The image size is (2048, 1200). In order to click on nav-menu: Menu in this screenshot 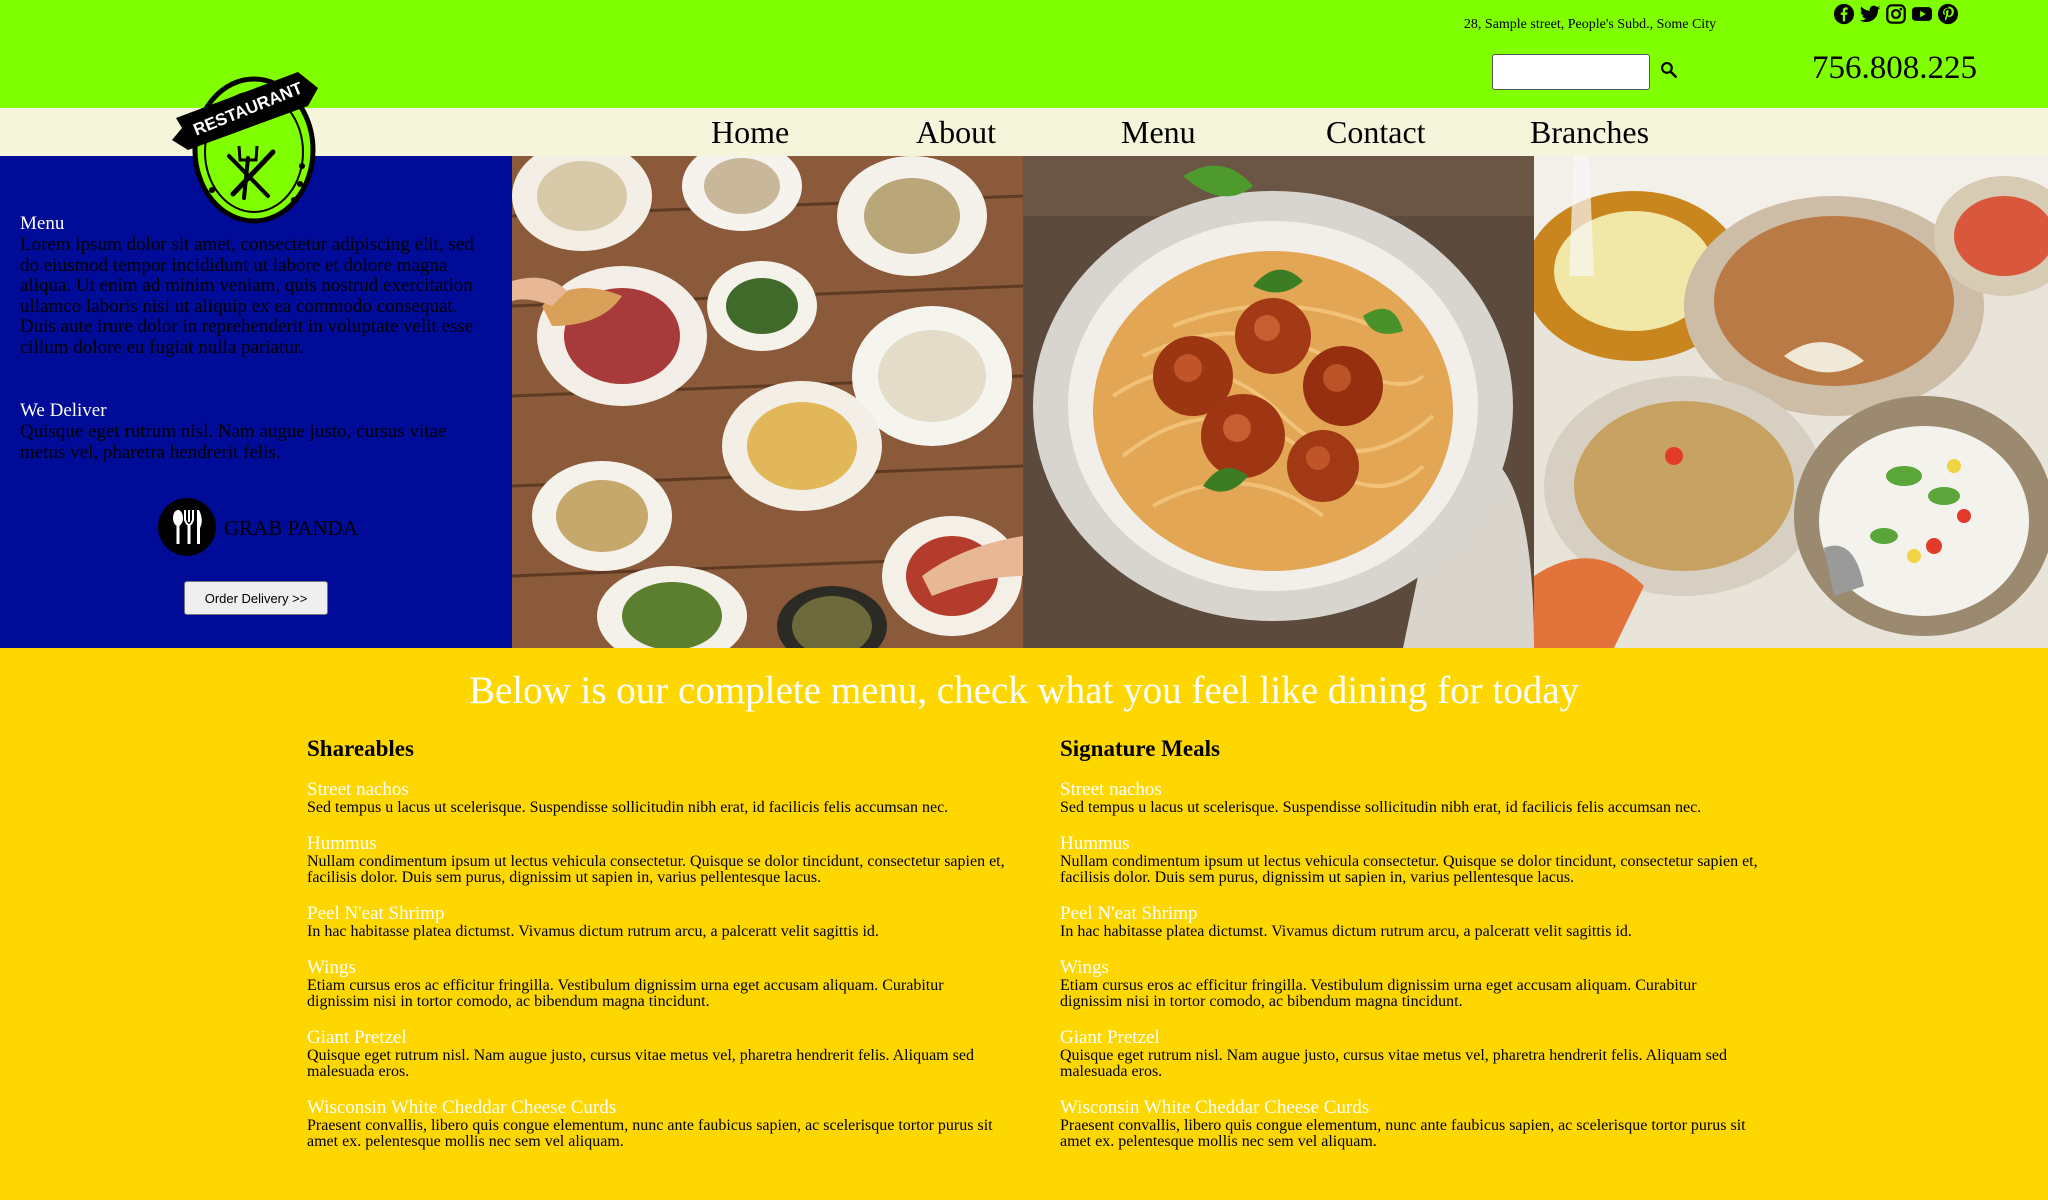, I will do `click(1158, 132)`.